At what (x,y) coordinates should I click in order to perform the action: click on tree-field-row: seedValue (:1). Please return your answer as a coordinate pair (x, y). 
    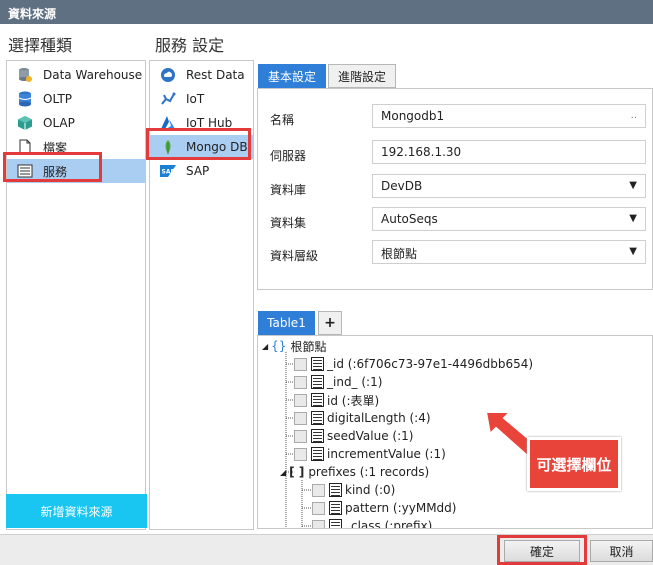
    Looking at the image, I should click on (353, 436).